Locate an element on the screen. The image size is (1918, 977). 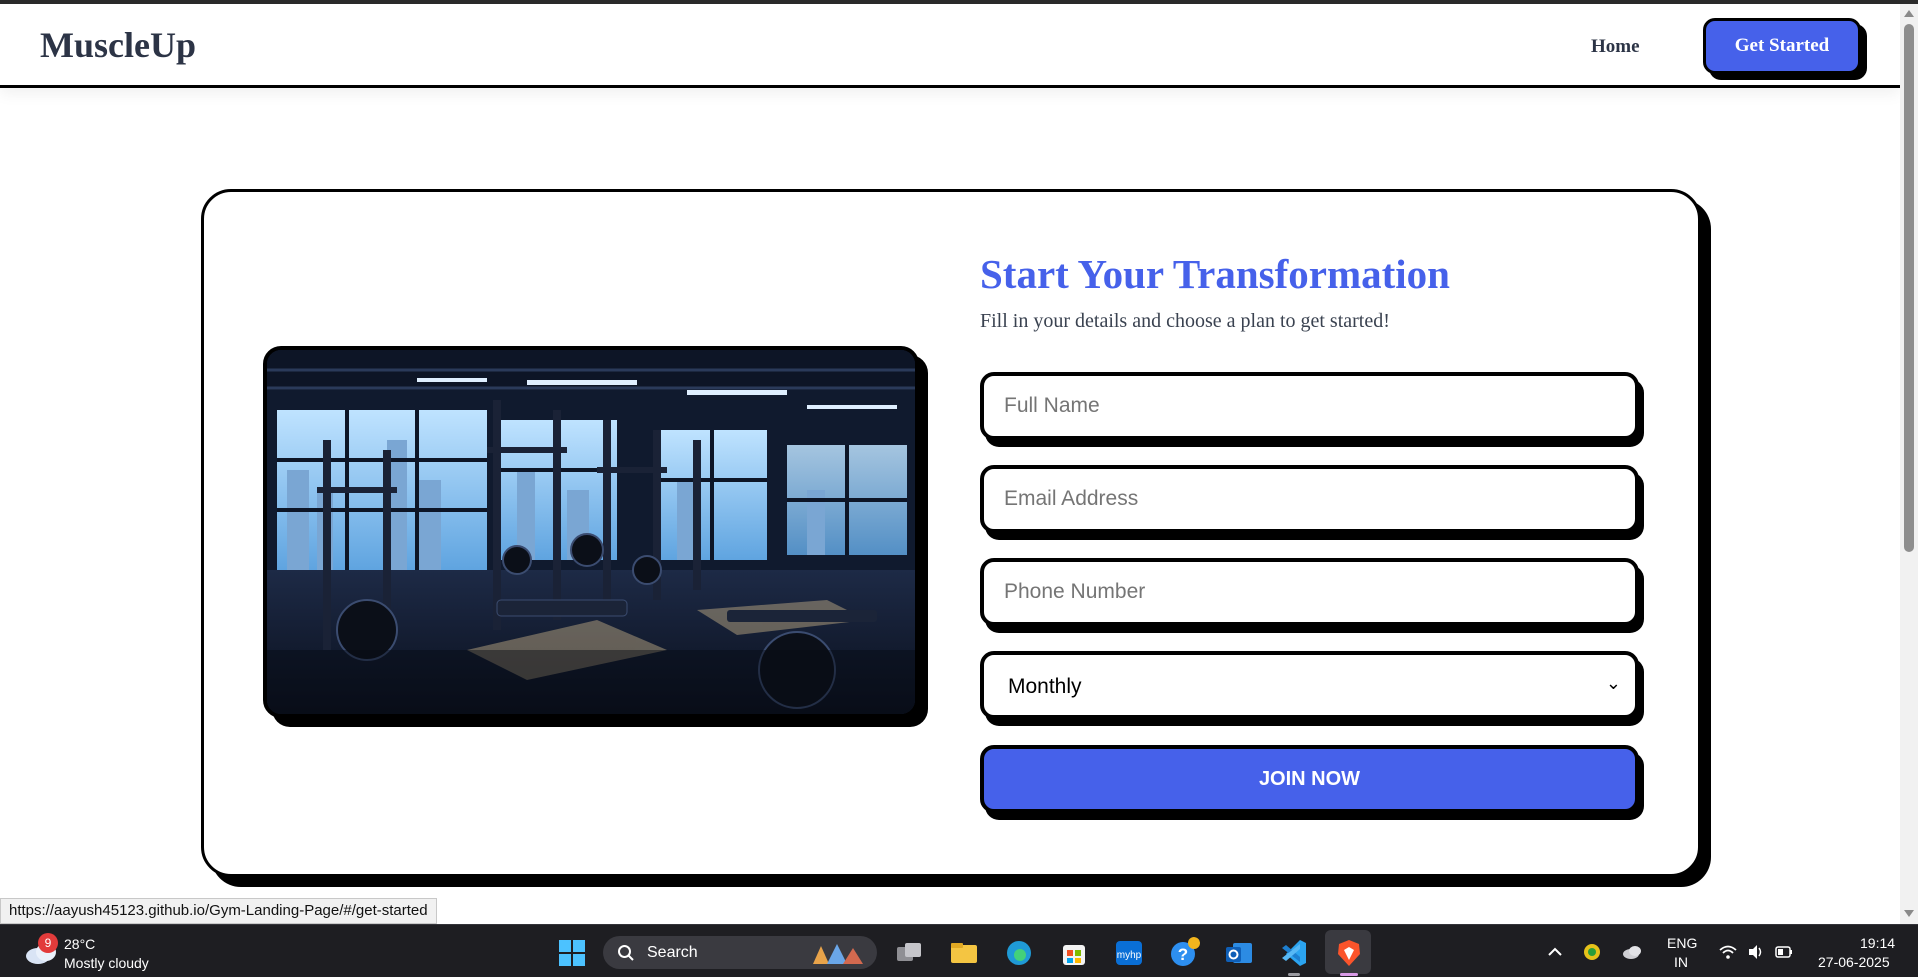
microsoft-store-icon is located at coordinates (1074, 953).